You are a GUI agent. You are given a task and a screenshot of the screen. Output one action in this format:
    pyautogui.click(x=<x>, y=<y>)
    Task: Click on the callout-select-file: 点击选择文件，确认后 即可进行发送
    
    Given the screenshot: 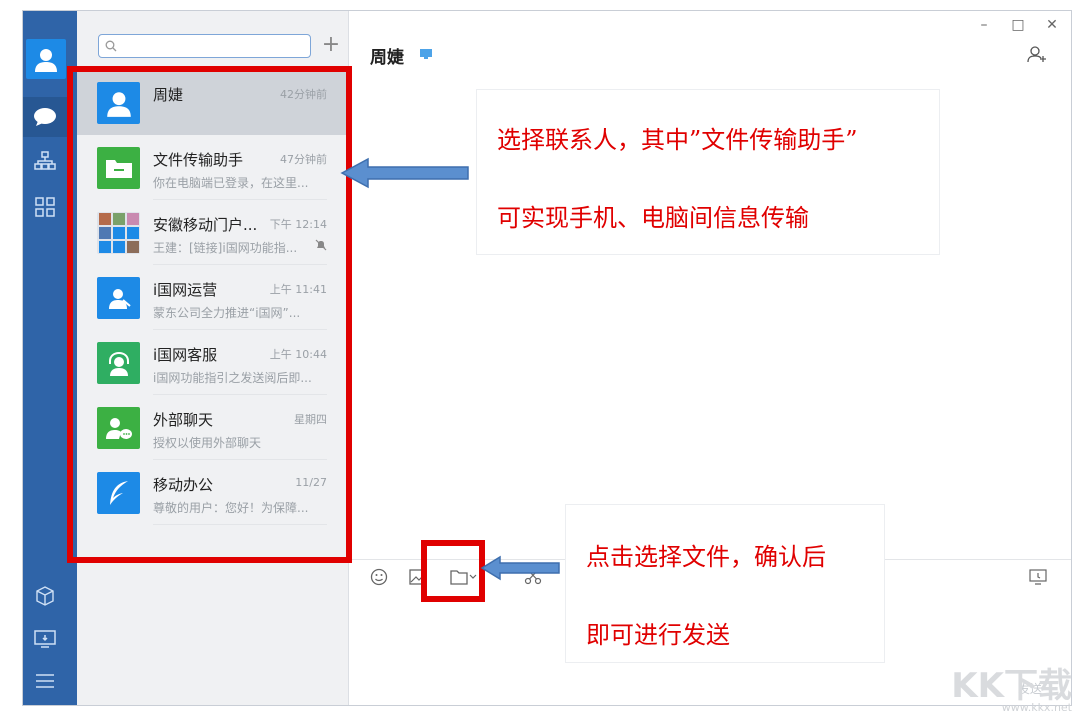 What is the action you would take?
    pyautogui.click(x=725, y=583)
    